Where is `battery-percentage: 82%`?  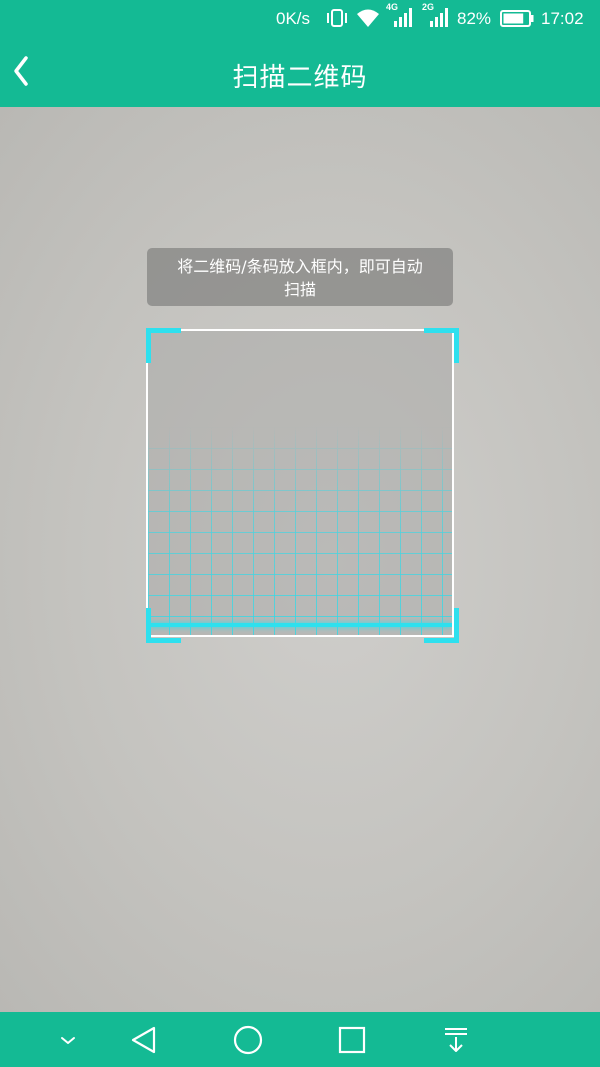 battery-percentage: 82% is located at coordinates (474, 18).